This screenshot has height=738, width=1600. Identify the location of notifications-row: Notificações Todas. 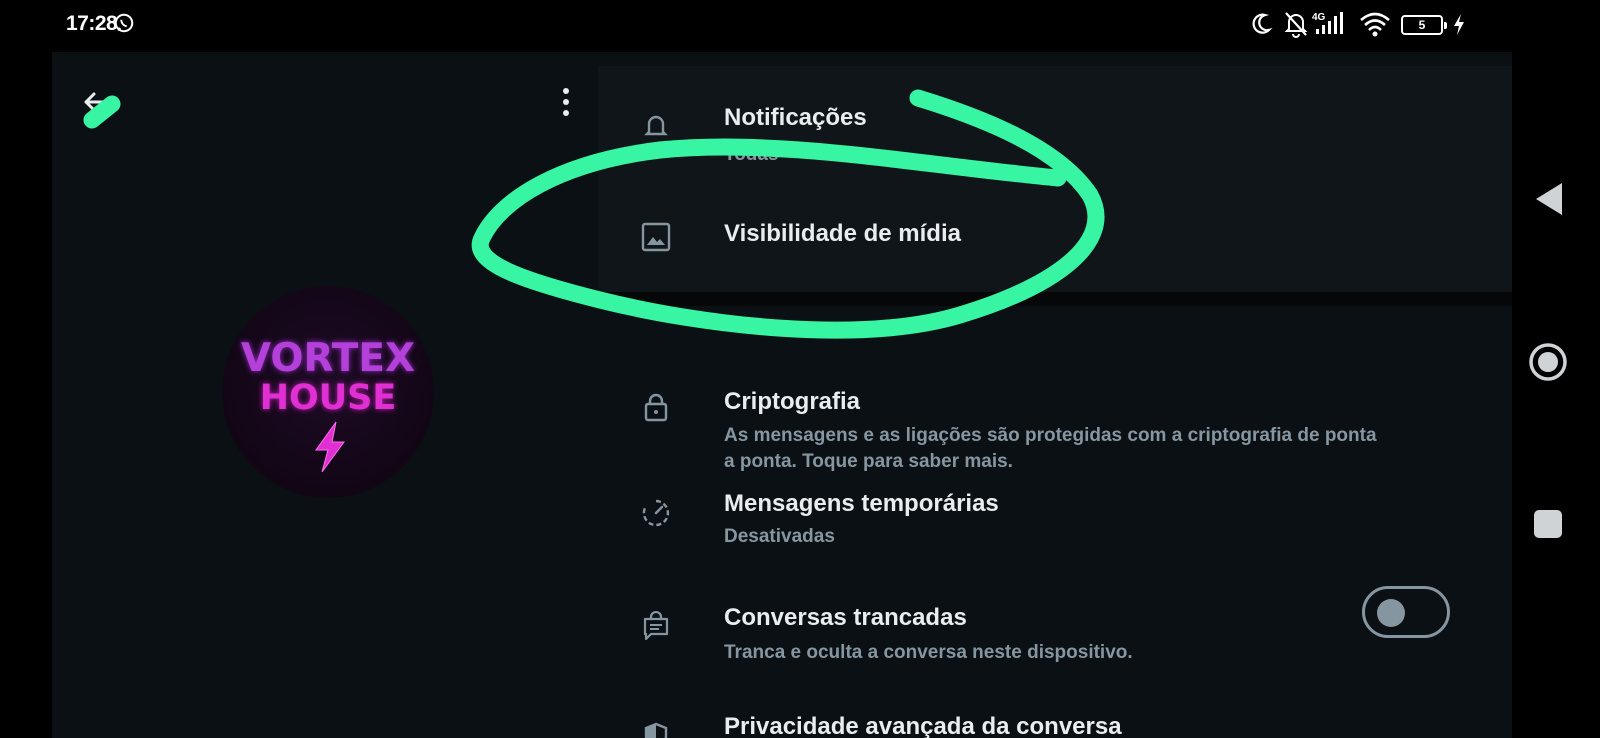
(1055, 124).